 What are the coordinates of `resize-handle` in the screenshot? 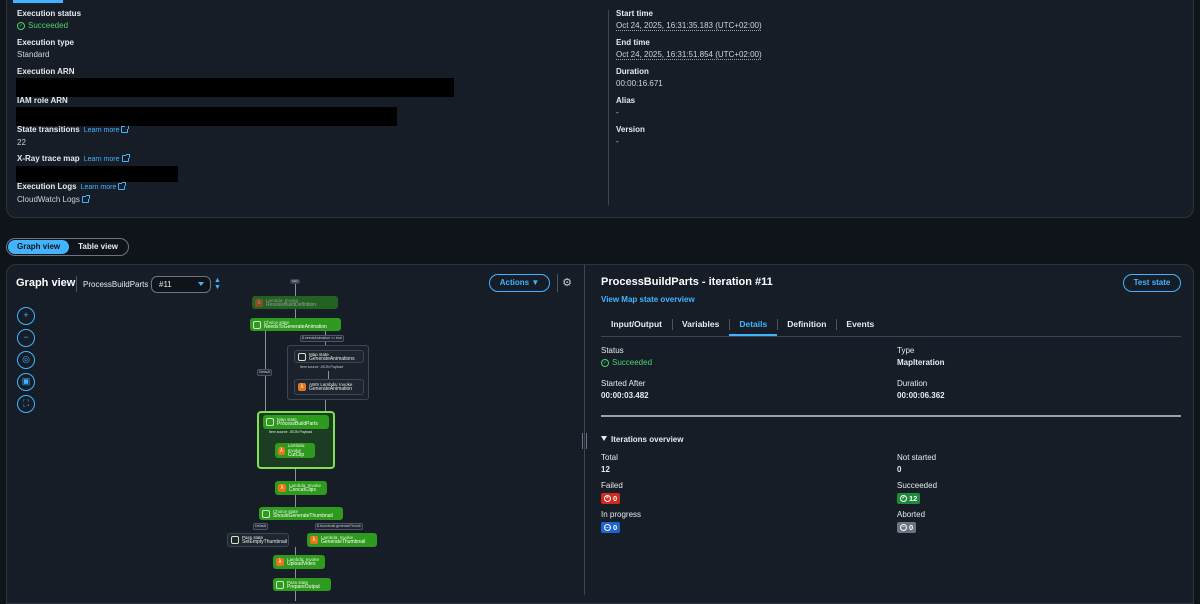 It's located at (584, 441).